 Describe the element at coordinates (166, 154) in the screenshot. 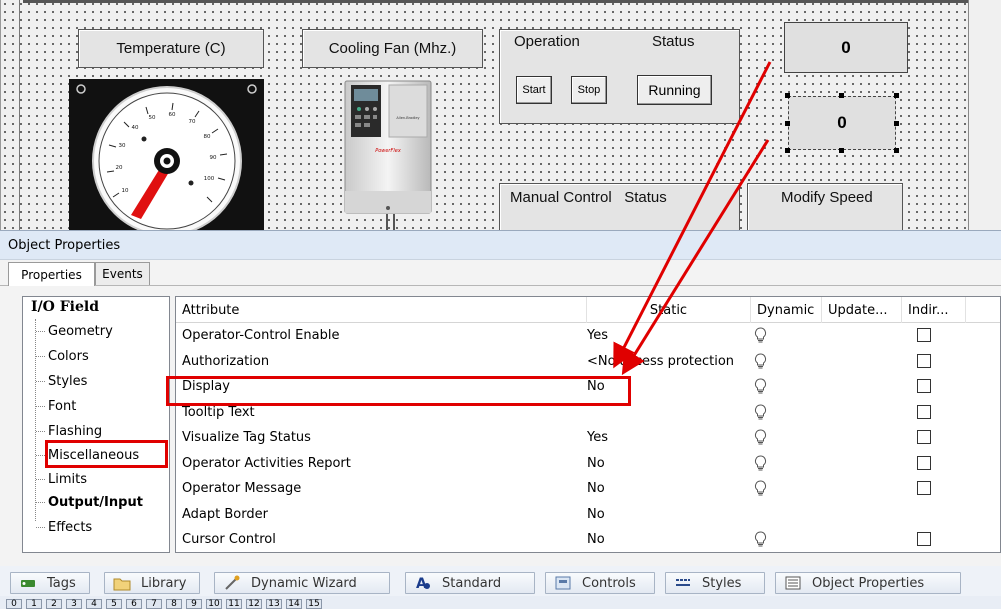

I see `temperature-gauge: 10 20 30 40 50 60 70 80 90 100` at that location.